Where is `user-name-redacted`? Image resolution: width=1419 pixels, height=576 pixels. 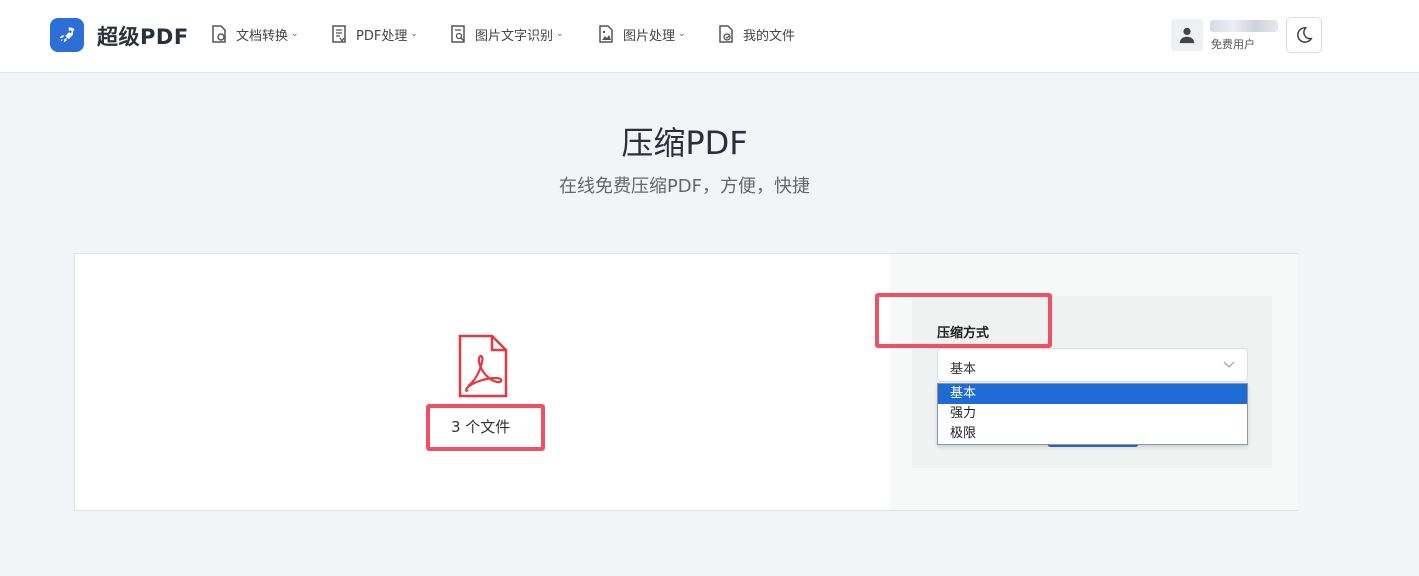 user-name-redacted is located at coordinates (1244, 26).